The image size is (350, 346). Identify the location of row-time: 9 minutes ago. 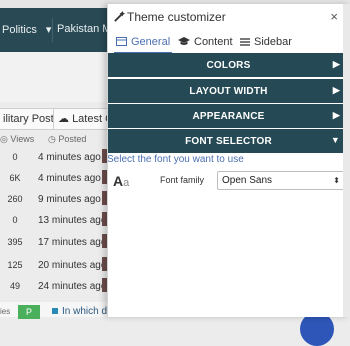
(69, 199).